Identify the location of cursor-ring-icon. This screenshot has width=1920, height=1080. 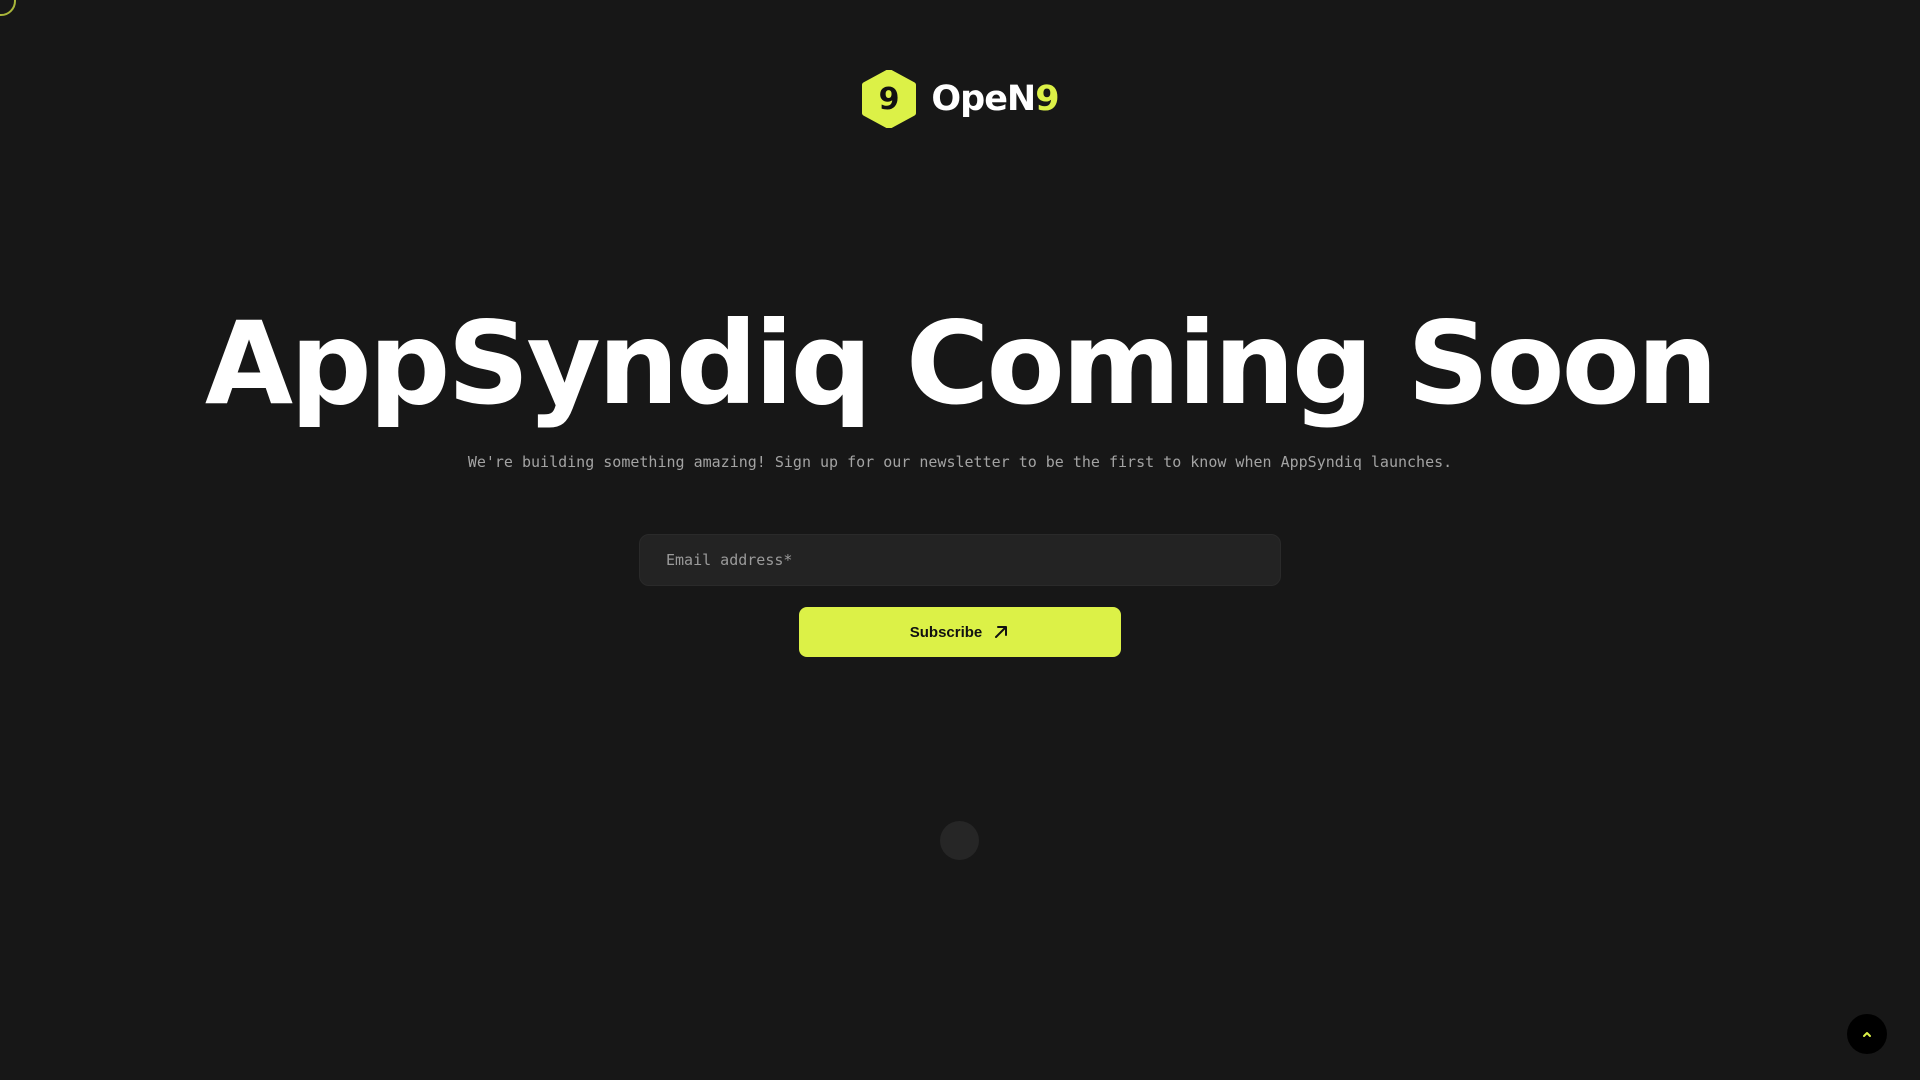
(8, 8).